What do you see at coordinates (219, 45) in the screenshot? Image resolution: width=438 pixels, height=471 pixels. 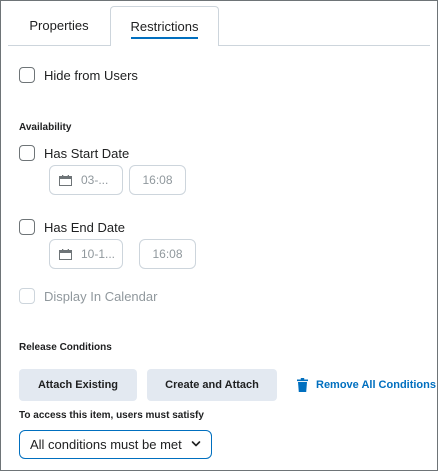 I see `tab-divider` at bounding box center [219, 45].